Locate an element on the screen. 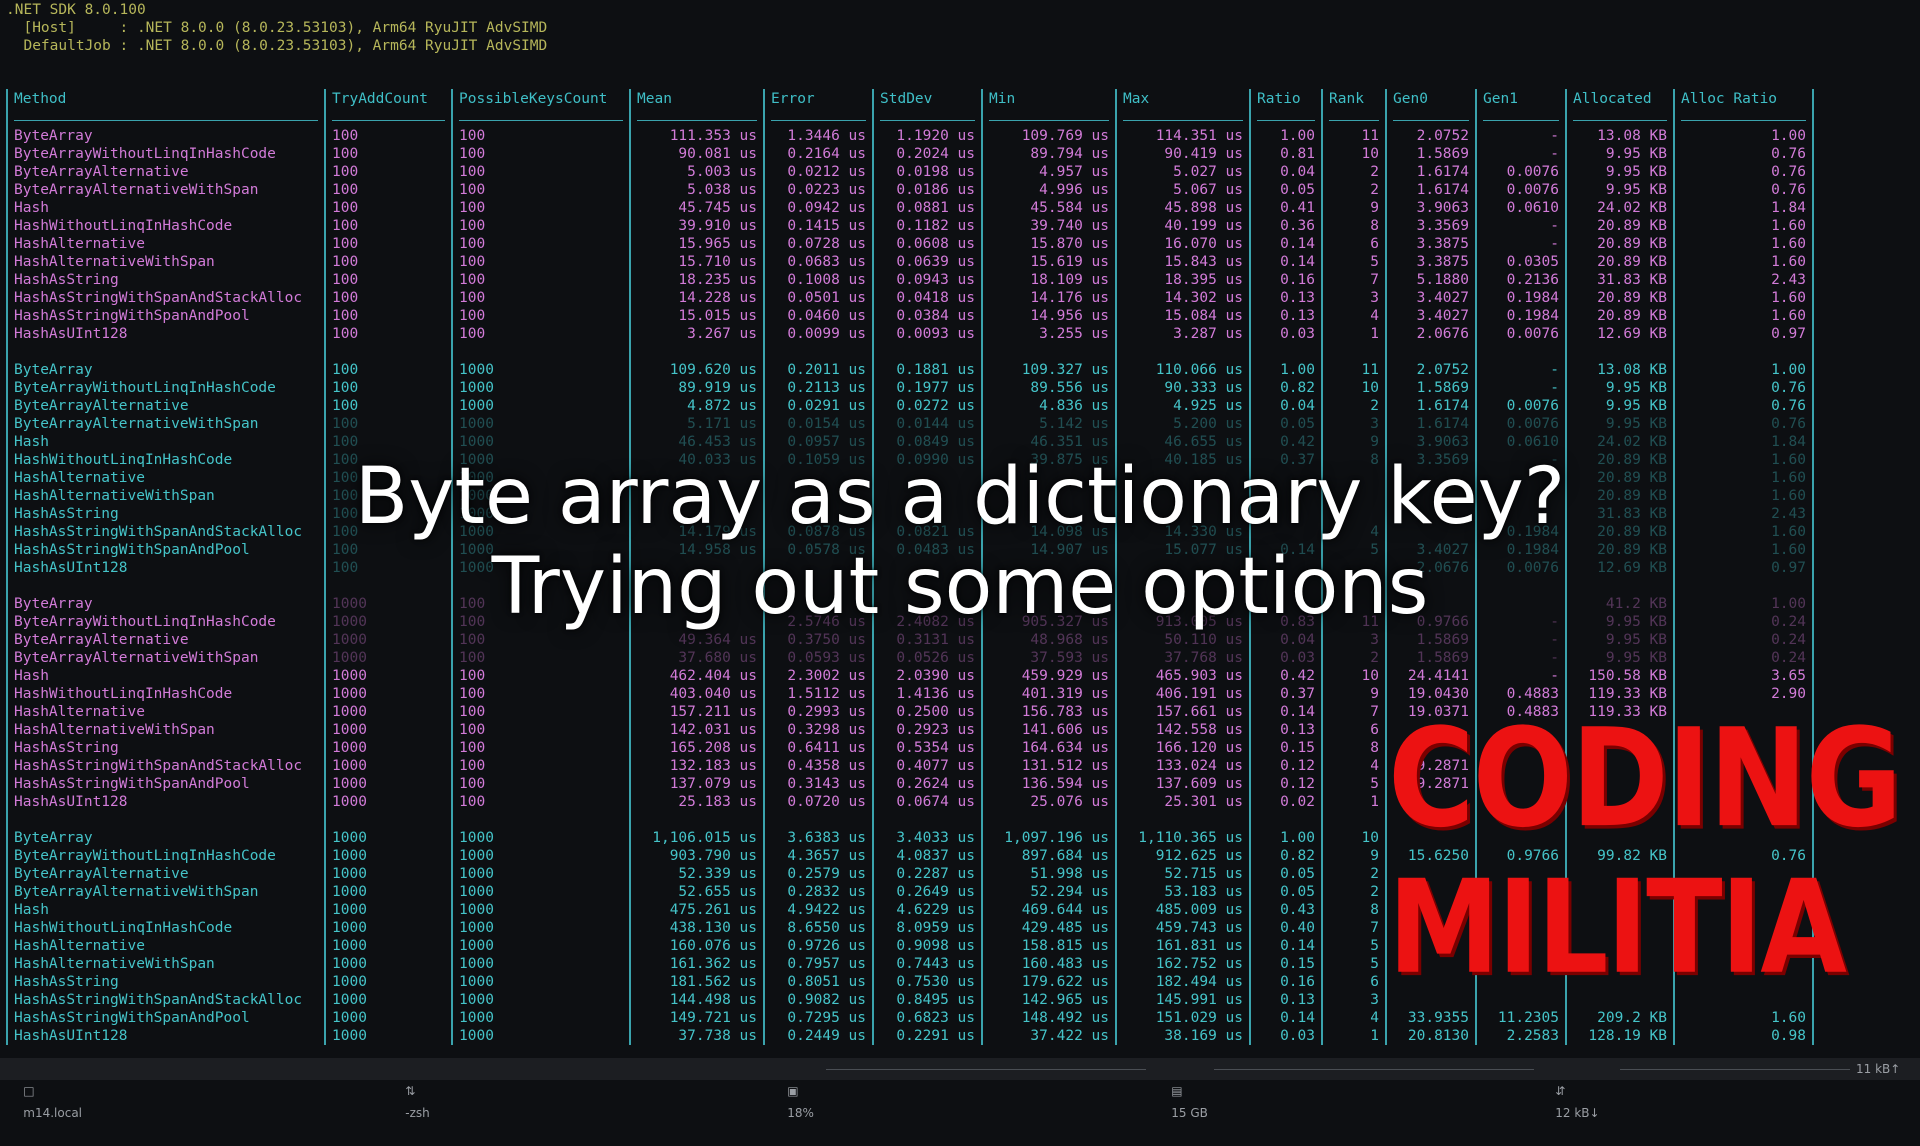  value-cell: 3 is located at coordinates (1353, 424).